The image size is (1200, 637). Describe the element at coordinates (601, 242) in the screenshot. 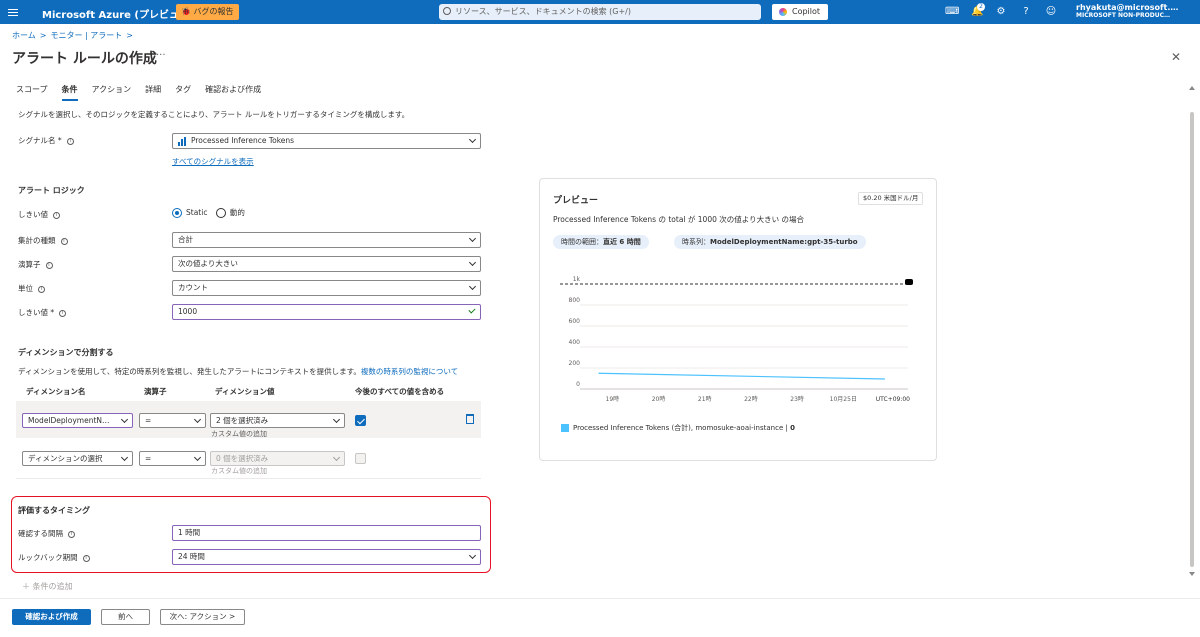

I see `time-range-pill: 時間の範囲：直近 6 時間` at that location.